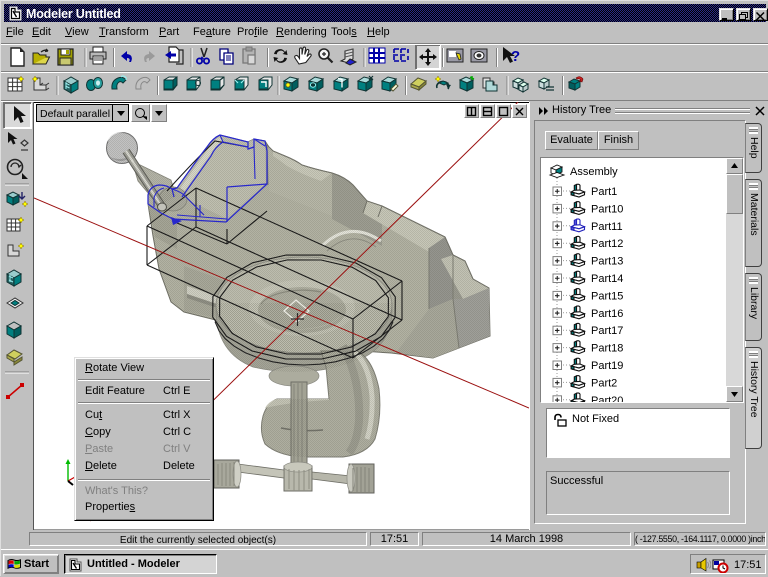 The height and width of the screenshot is (577, 768). What do you see at coordinates (607, 244) in the screenshot?
I see `svg-text: Part12` at bounding box center [607, 244].